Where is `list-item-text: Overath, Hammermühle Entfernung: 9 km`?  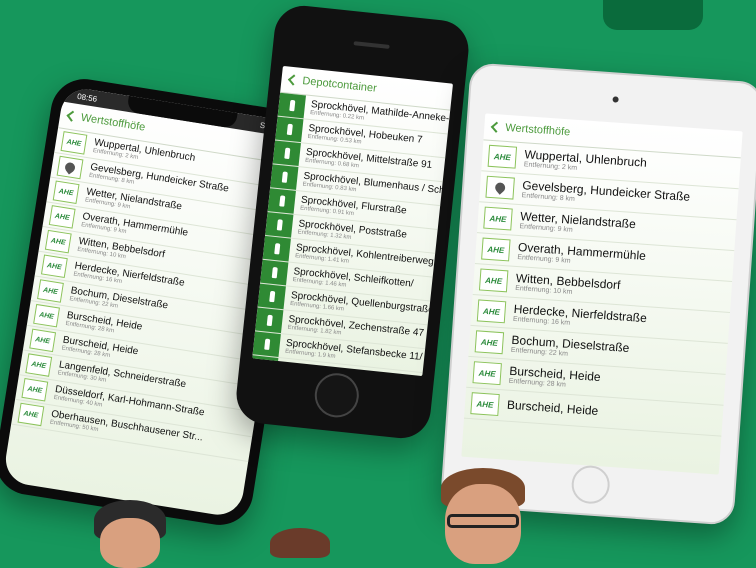 list-item-text: Overath, Hammermühle Entfernung: 9 km is located at coordinates (581, 255).